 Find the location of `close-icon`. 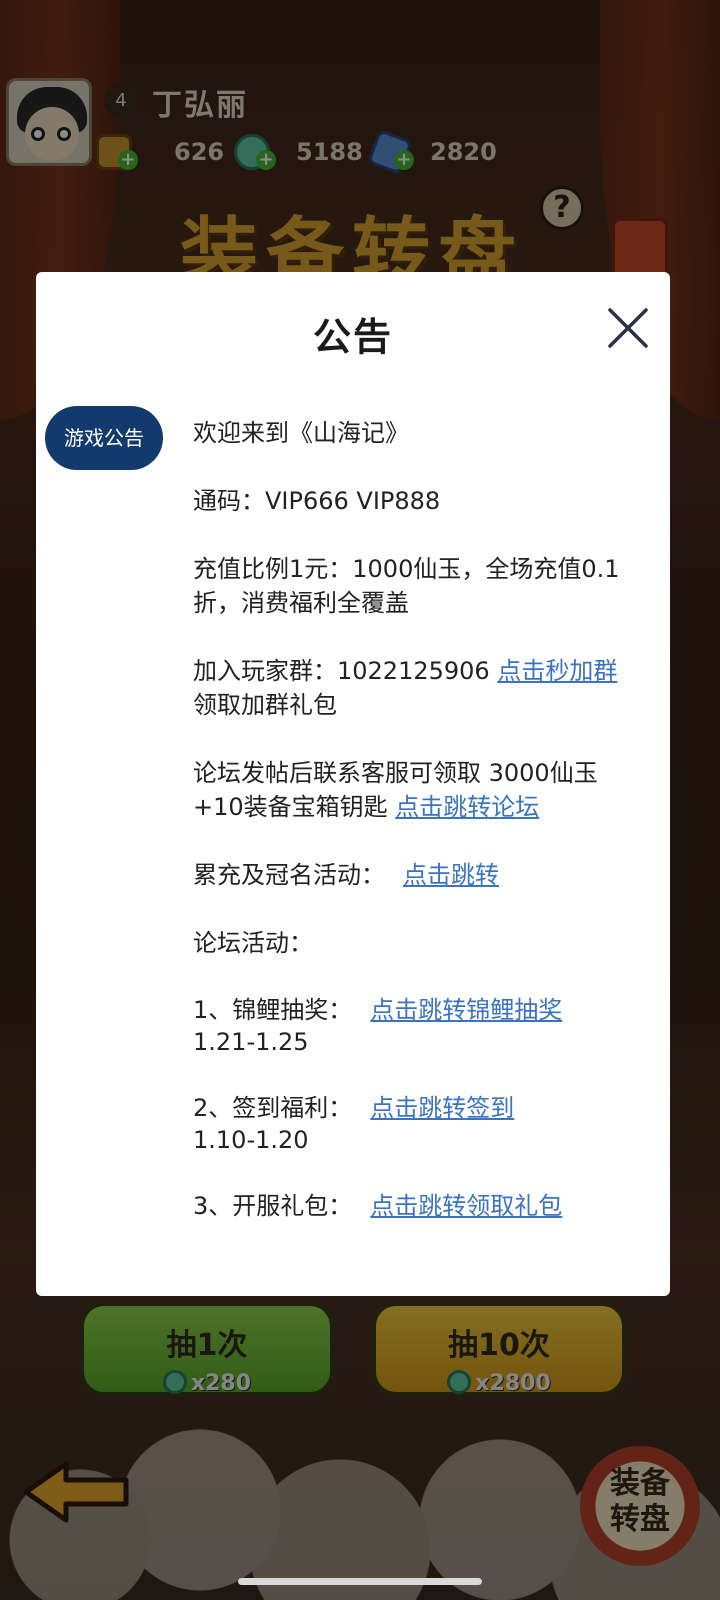

close-icon is located at coordinates (628, 328).